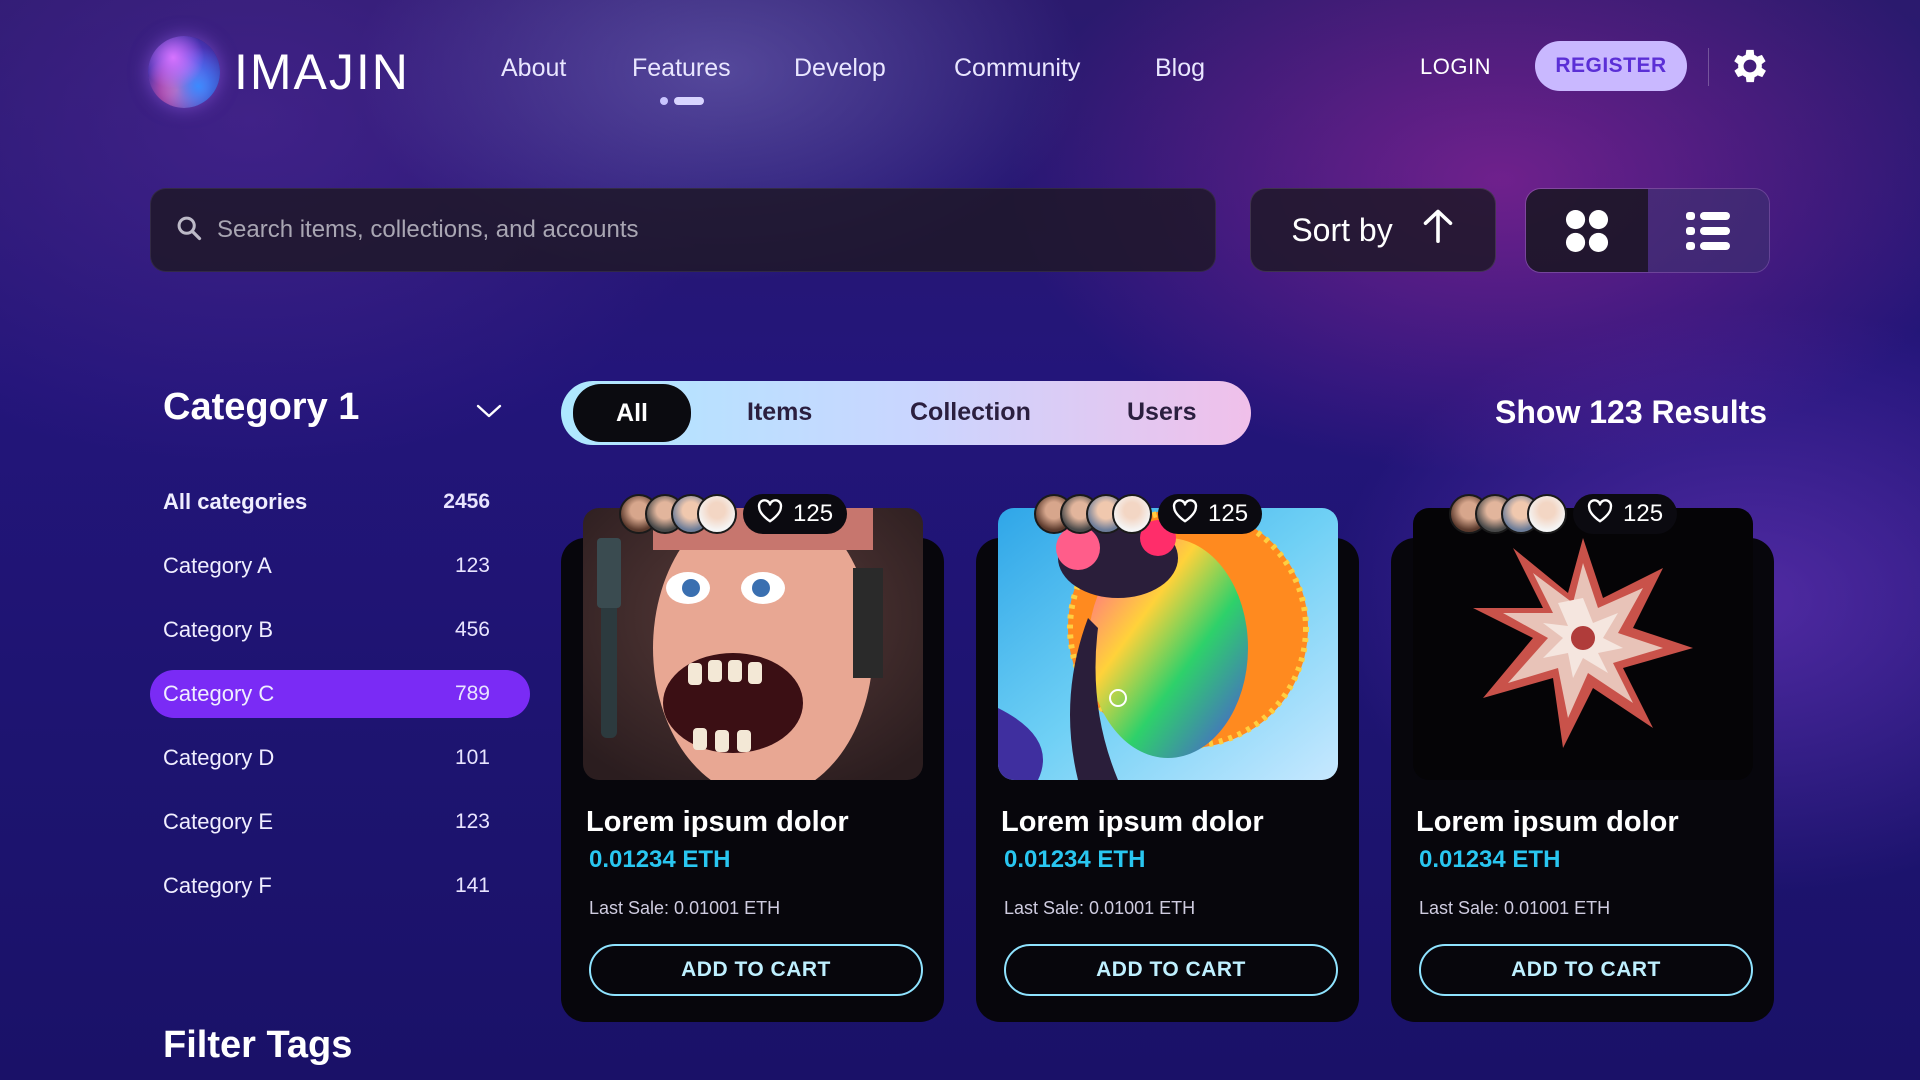  What do you see at coordinates (667, 230) in the screenshot?
I see `search-input` at bounding box center [667, 230].